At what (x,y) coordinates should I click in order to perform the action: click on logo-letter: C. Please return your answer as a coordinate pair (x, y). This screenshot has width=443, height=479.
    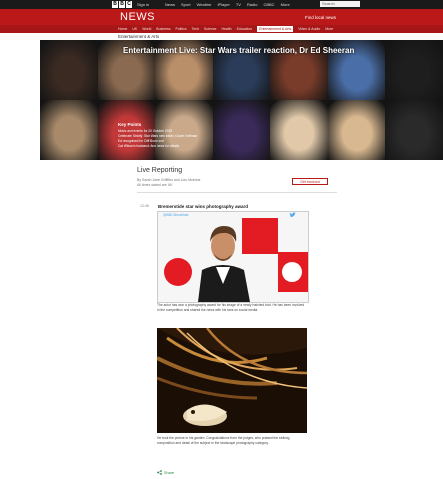
    Looking at the image, I should click on (129, 4).